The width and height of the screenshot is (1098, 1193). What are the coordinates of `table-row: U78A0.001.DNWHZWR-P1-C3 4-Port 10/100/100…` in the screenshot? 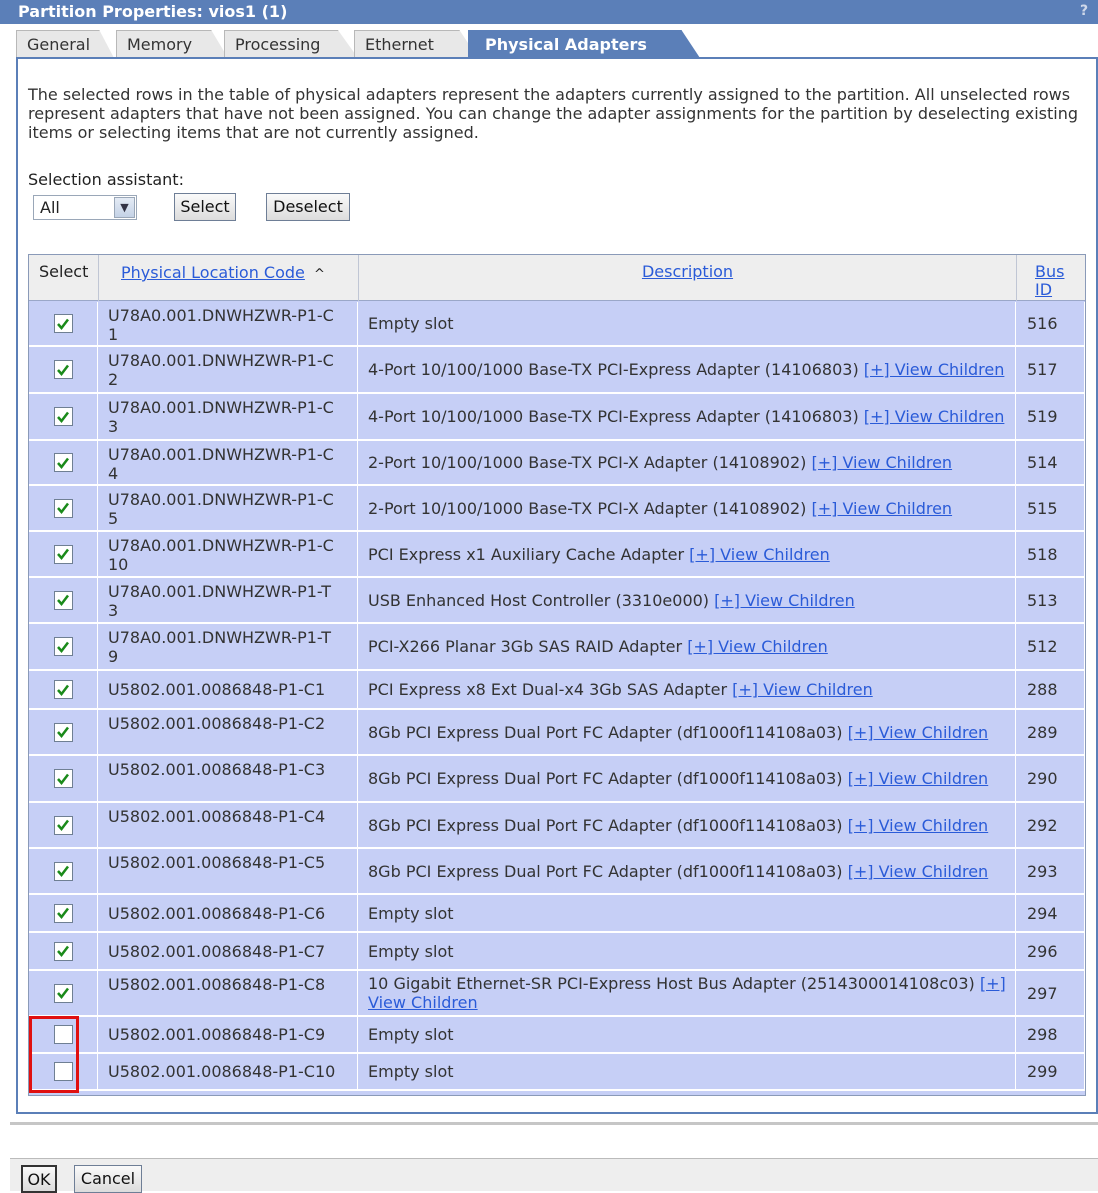 It's located at (557, 417).